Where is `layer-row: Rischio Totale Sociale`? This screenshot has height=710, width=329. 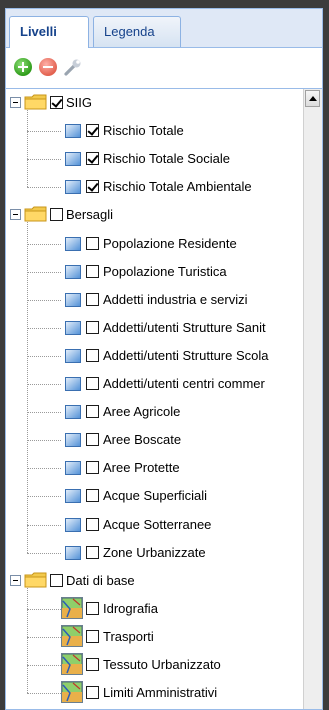
layer-row: Rischio Totale Sociale is located at coordinates (155, 159).